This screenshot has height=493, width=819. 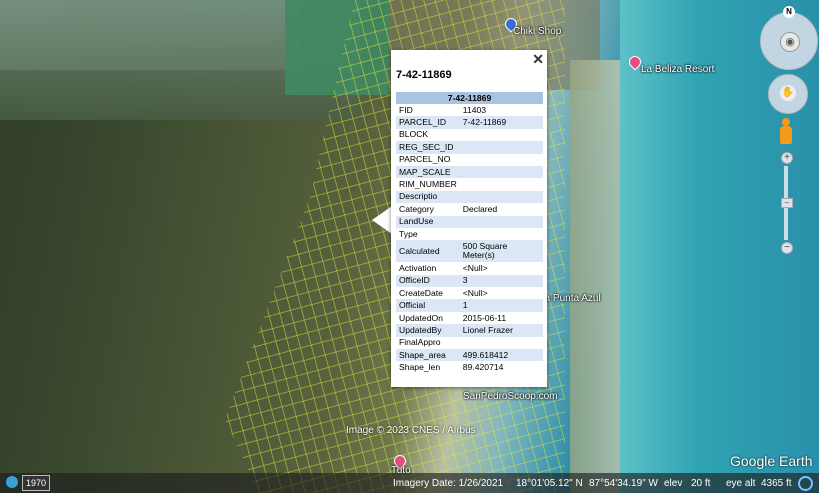 What do you see at coordinates (411, 430) in the screenshot?
I see `imagery-copyright: Image © 2023 CNES / Airbus` at bounding box center [411, 430].